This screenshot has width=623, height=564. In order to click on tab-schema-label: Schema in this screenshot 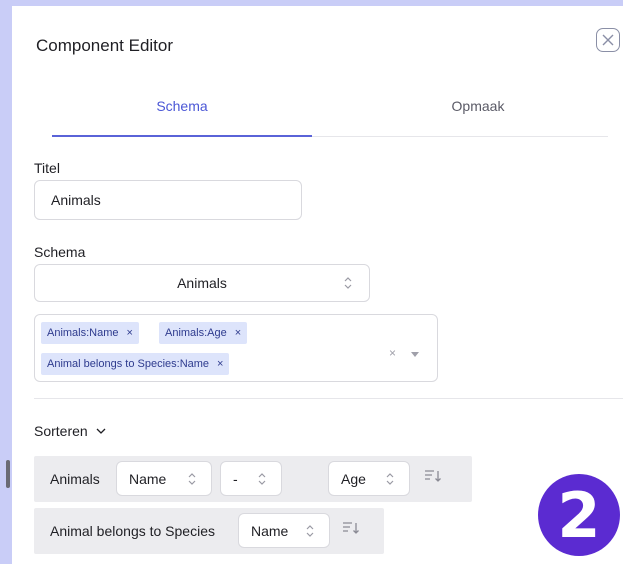, I will do `click(182, 106)`.